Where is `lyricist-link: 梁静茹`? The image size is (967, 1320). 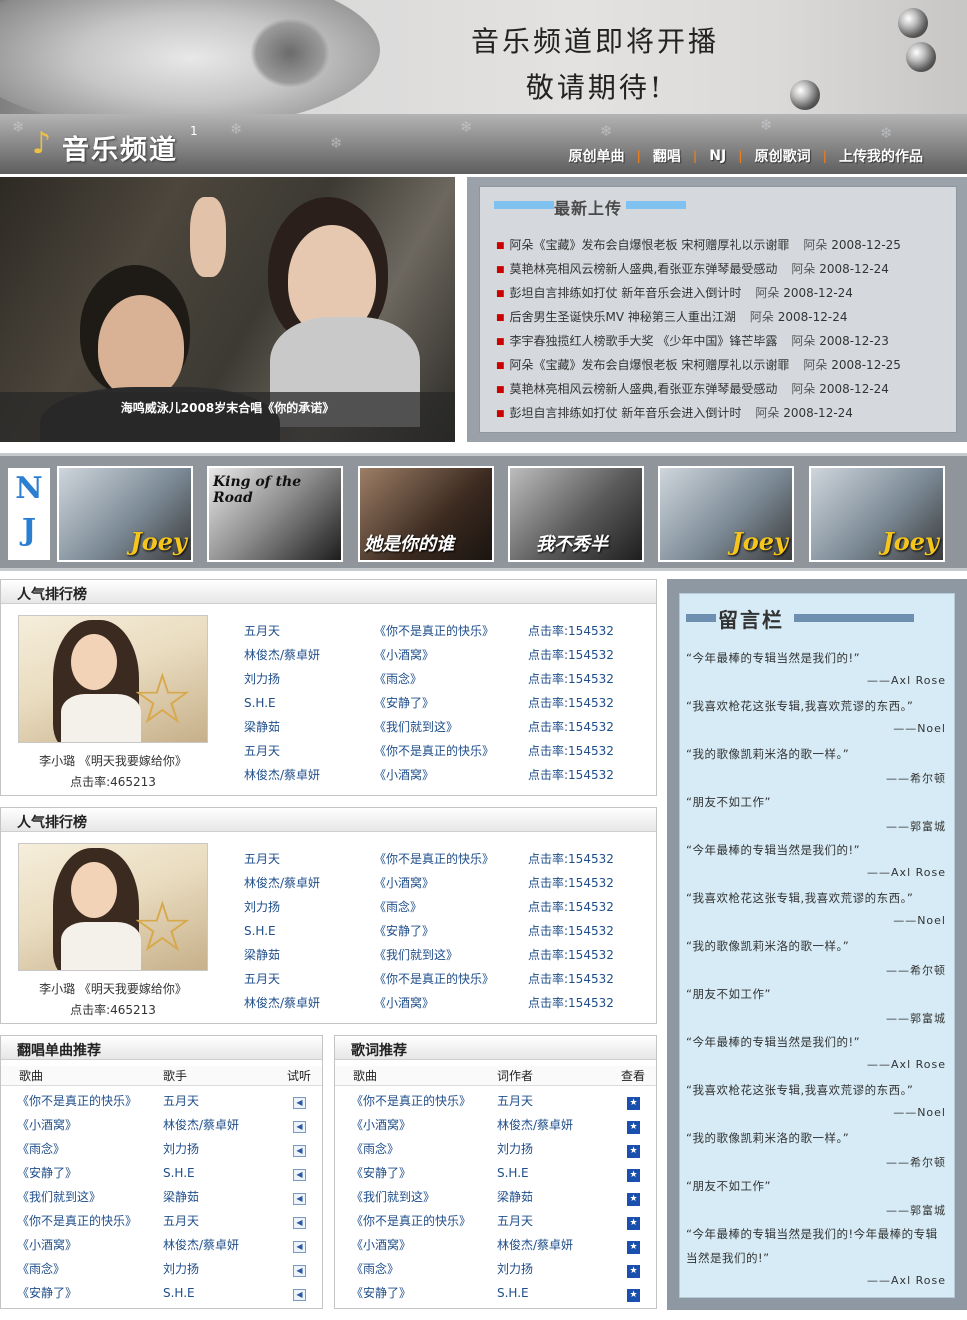 lyricist-link: 梁静茹 is located at coordinates (515, 1197).